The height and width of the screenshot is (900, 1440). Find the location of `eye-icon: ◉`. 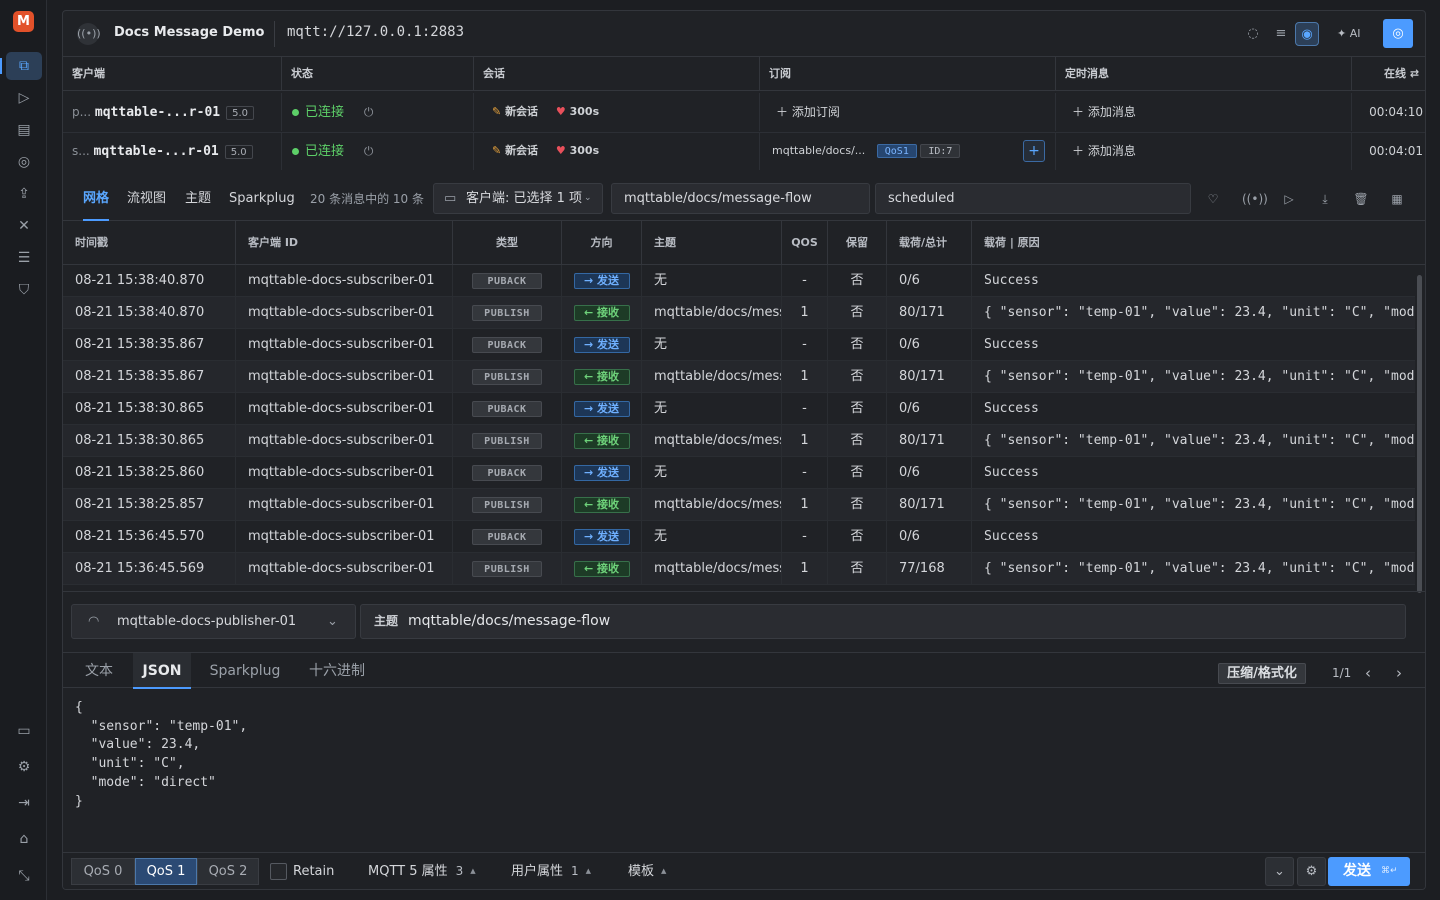

eye-icon: ◉ is located at coordinates (1307, 34).